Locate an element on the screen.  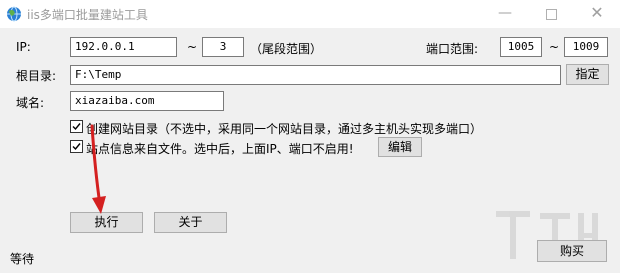
minimize-button: — is located at coordinates (505, 14).